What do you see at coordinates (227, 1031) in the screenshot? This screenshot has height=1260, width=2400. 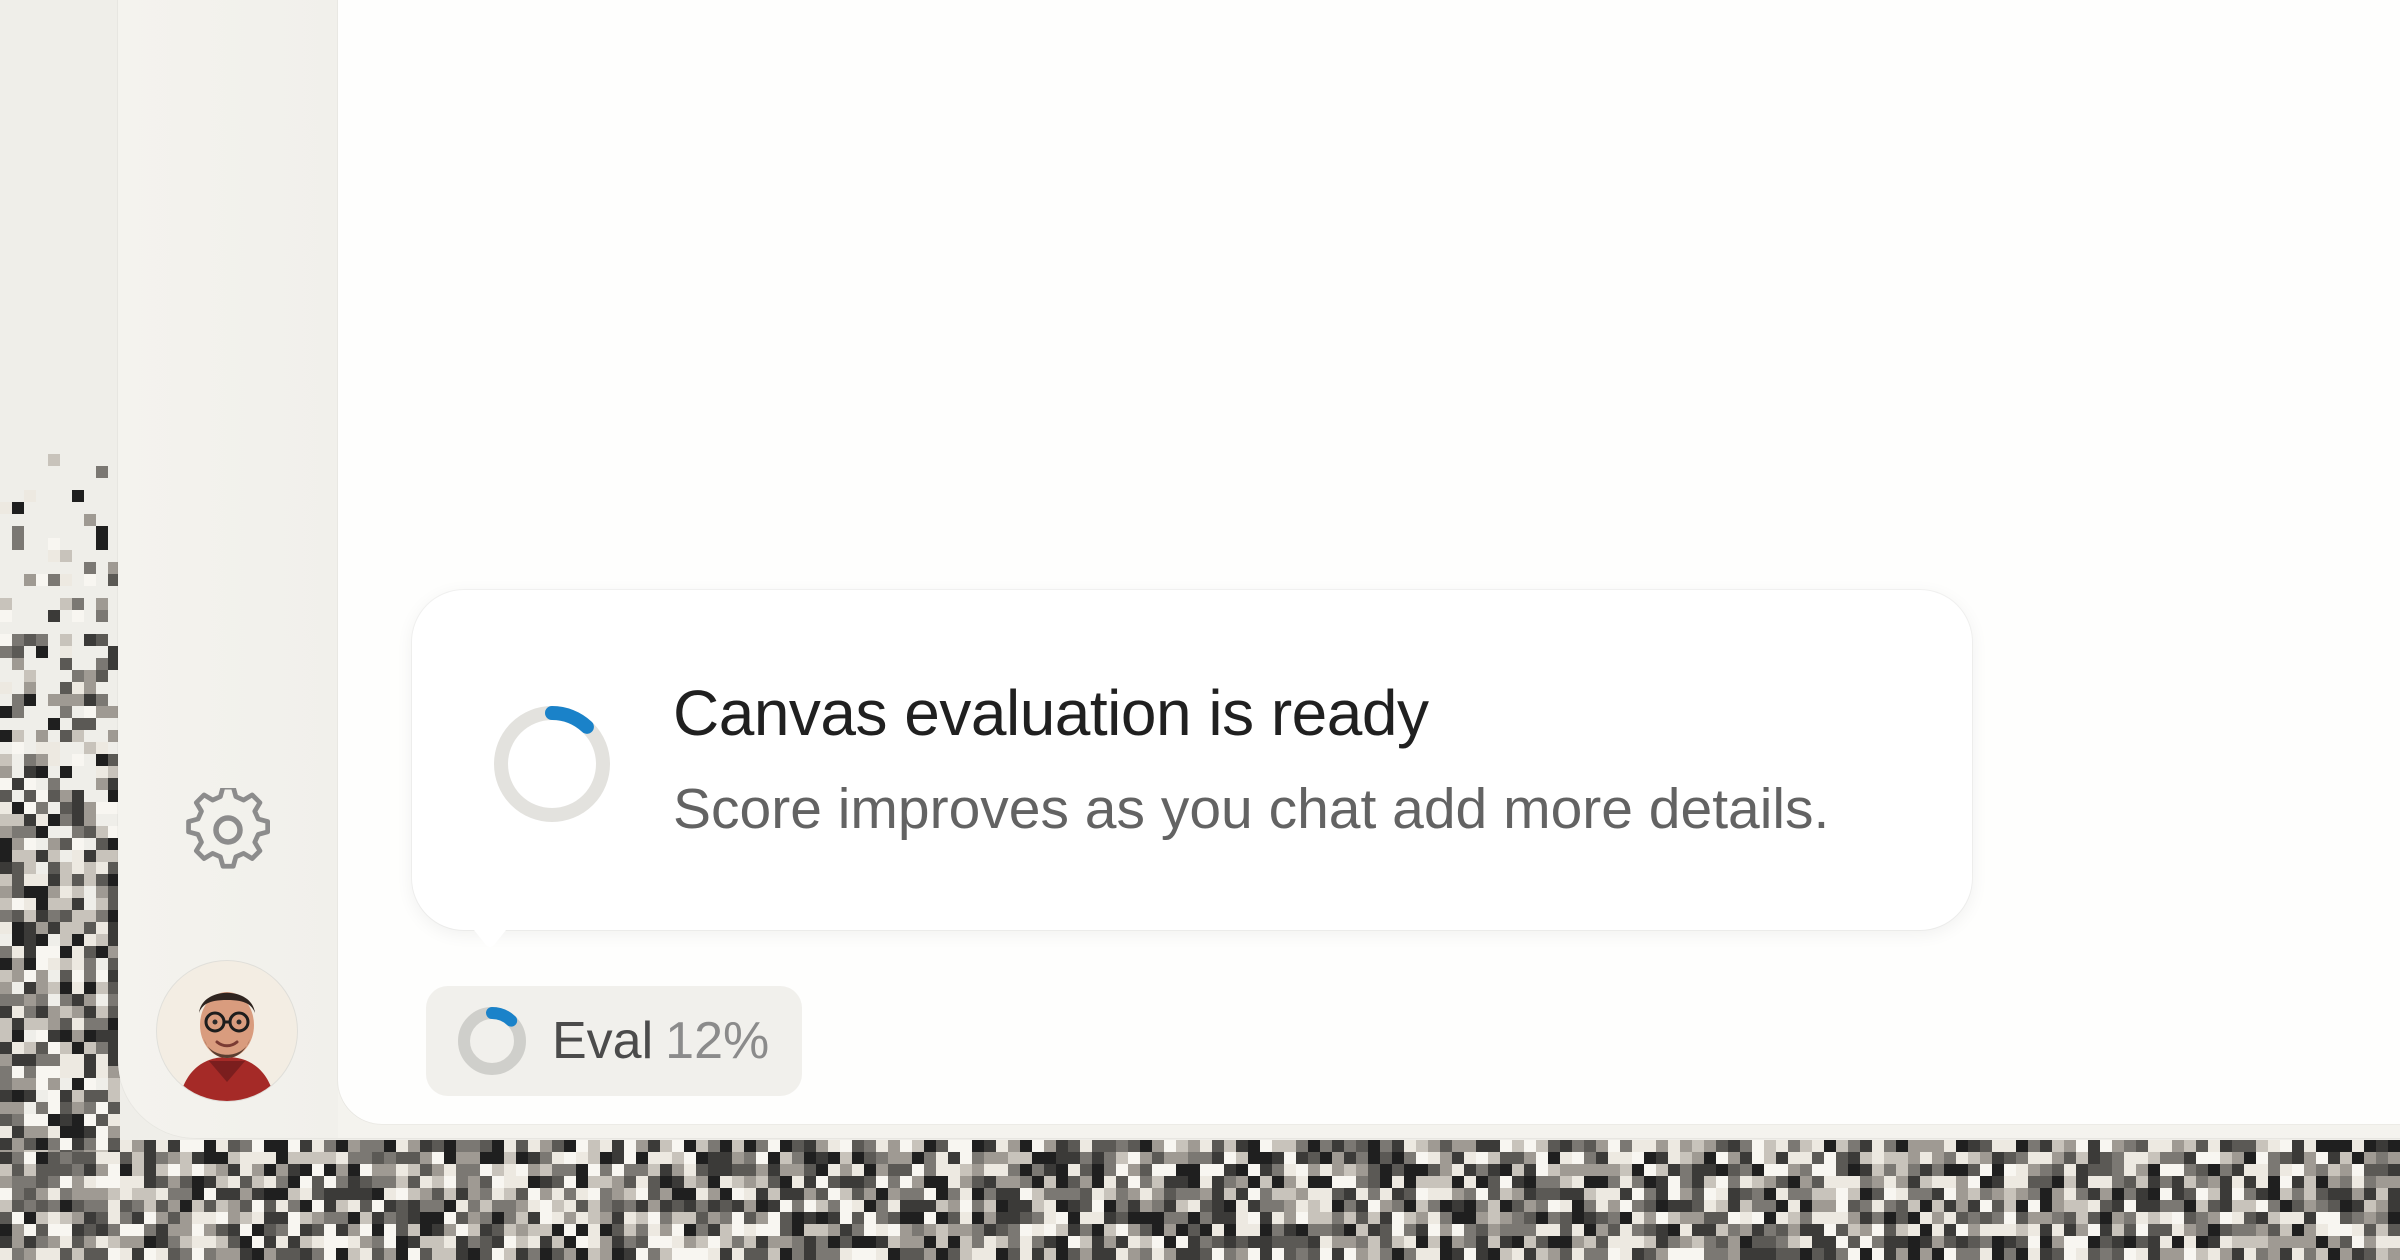 I see `user-avatar` at bounding box center [227, 1031].